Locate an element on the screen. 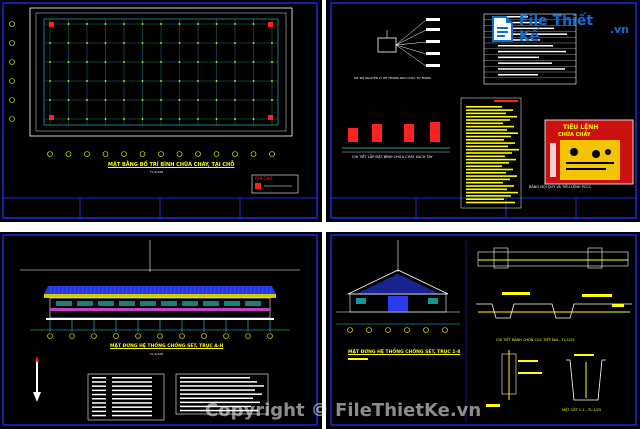 The height and width of the screenshot is (429, 640). extinguisher-caption: CHI TIẾT LẮP ĐẶT BÌNH CHỮA CHÁY XÁCH TAY is located at coordinates (392, 157).